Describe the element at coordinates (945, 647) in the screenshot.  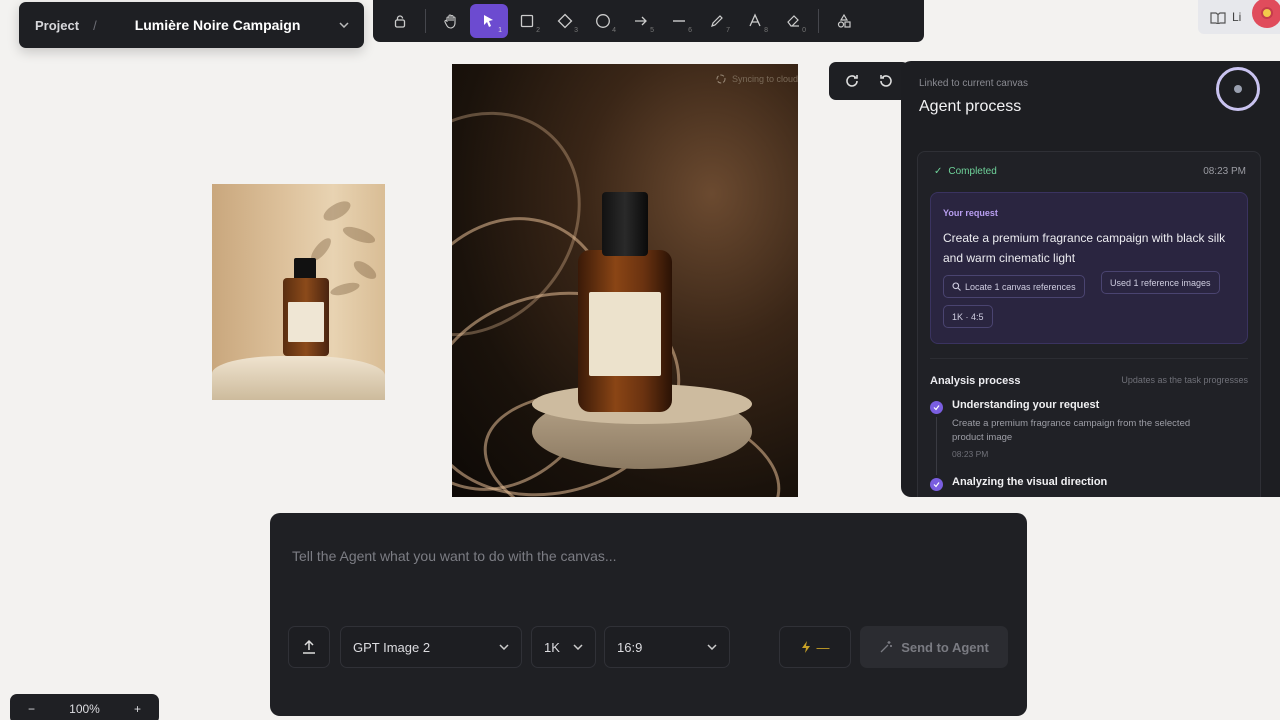
I see `send-label: Send to Agent` at that location.